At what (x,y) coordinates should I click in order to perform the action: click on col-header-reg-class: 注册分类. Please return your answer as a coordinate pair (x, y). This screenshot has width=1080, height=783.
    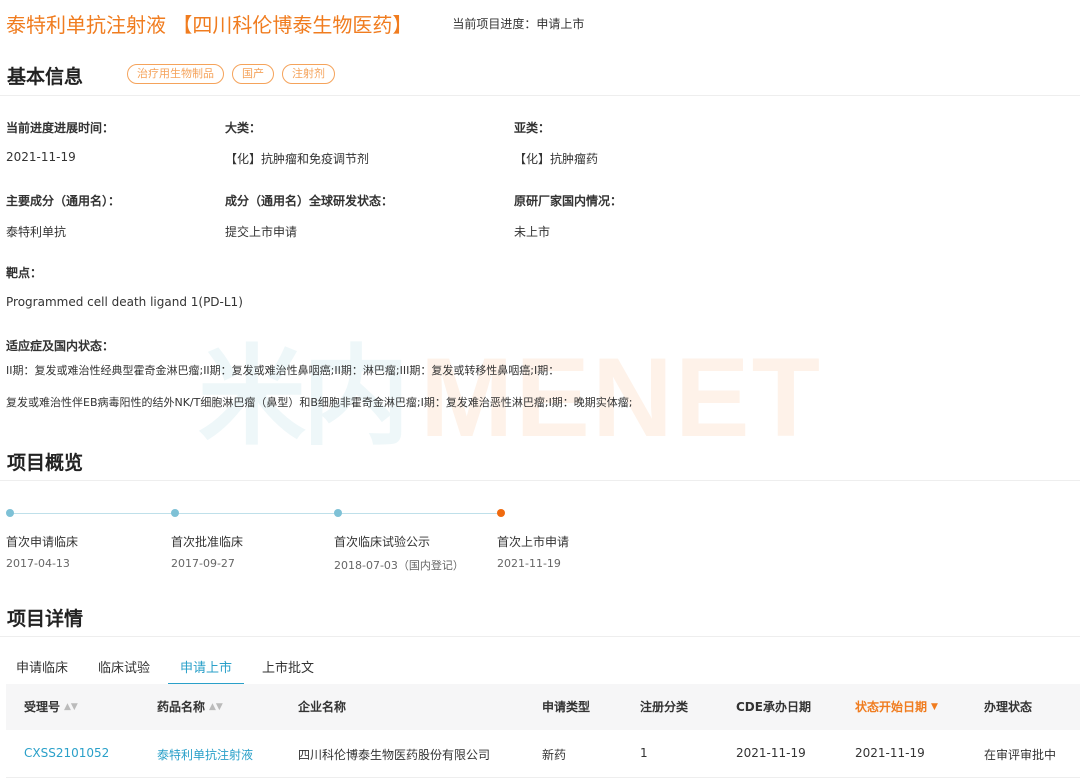
    Looking at the image, I should click on (664, 707).